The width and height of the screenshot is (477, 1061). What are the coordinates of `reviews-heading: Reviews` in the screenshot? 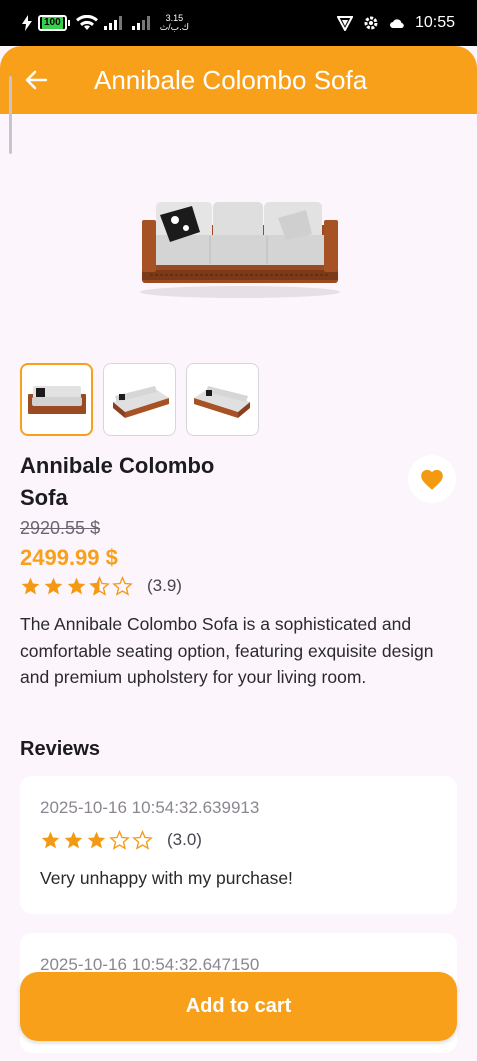 It's located at (60, 749).